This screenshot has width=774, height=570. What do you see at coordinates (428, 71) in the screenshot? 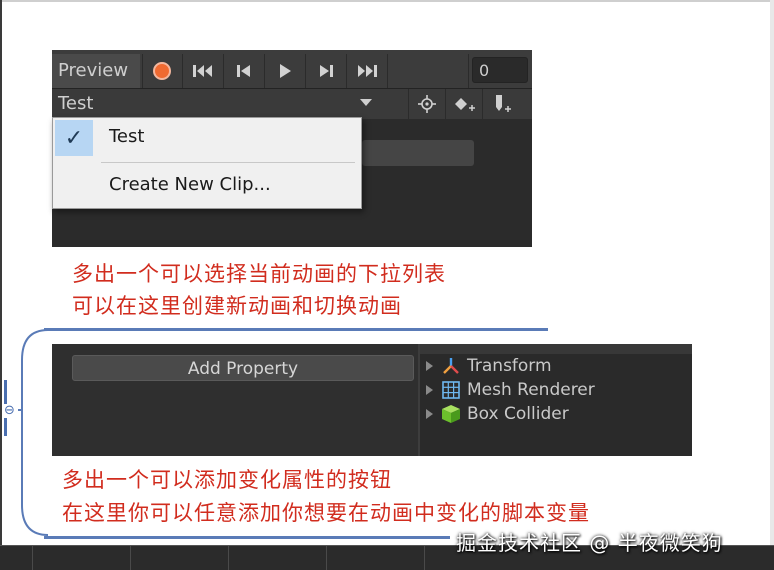
I see `toolbar-spacer` at bounding box center [428, 71].